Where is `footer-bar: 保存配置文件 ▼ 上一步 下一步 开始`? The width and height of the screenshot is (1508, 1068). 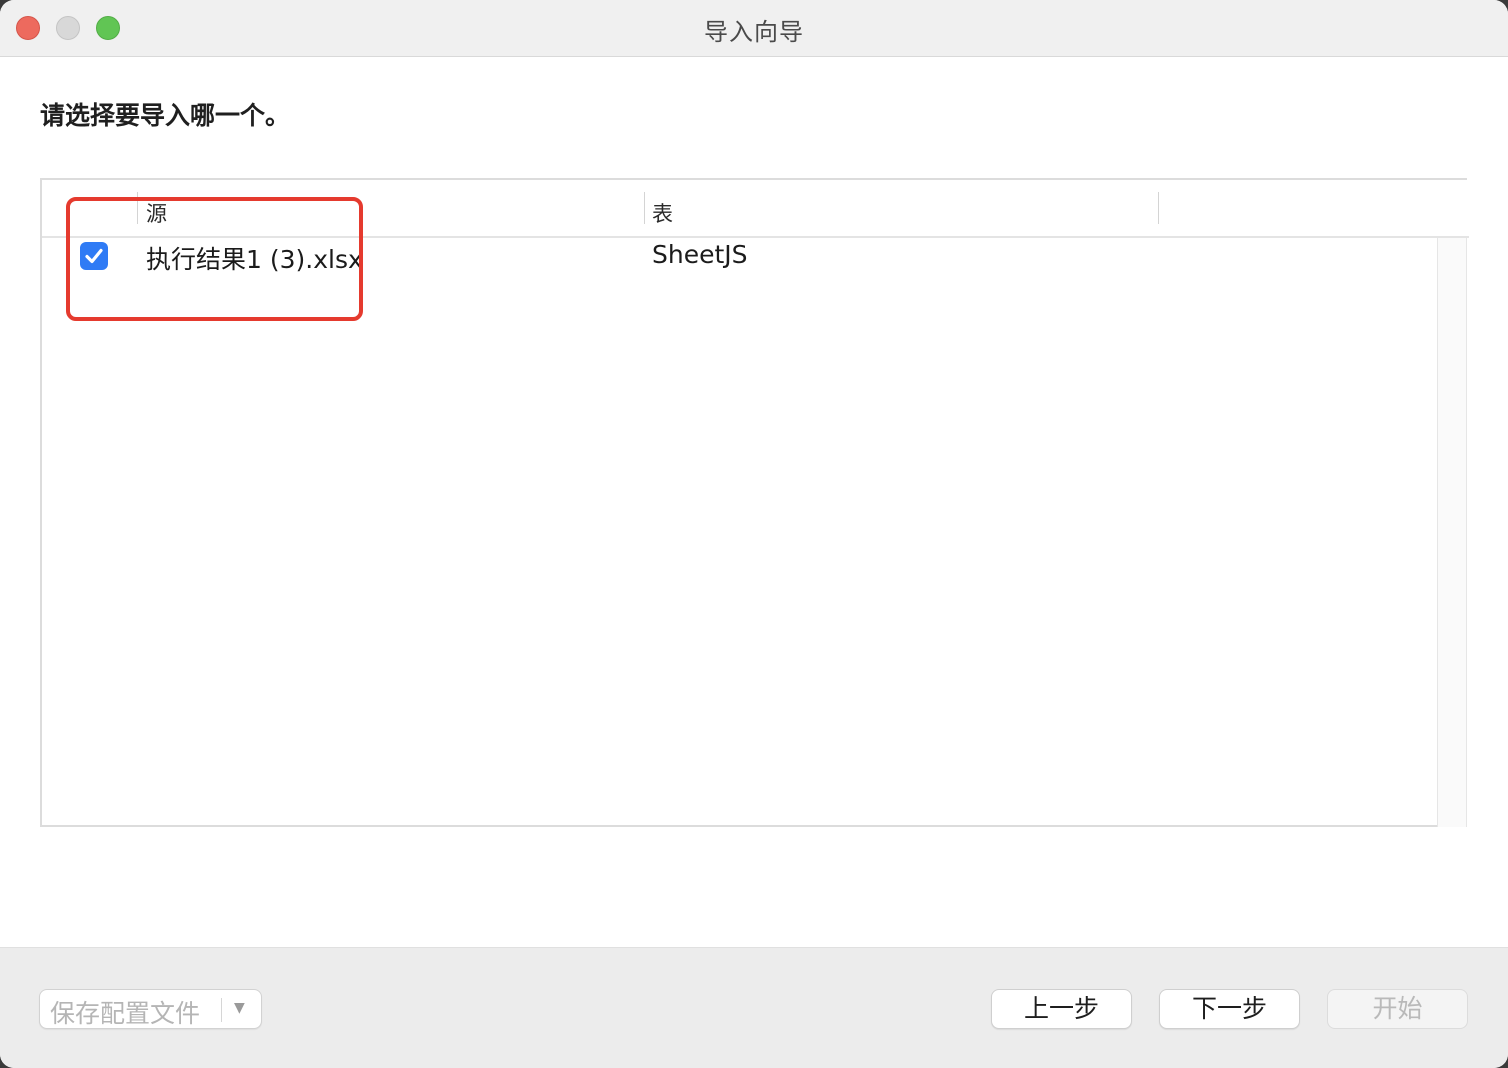 footer-bar: 保存配置文件 ▼ 上一步 下一步 开始 is located at coordinates (754, 1007).